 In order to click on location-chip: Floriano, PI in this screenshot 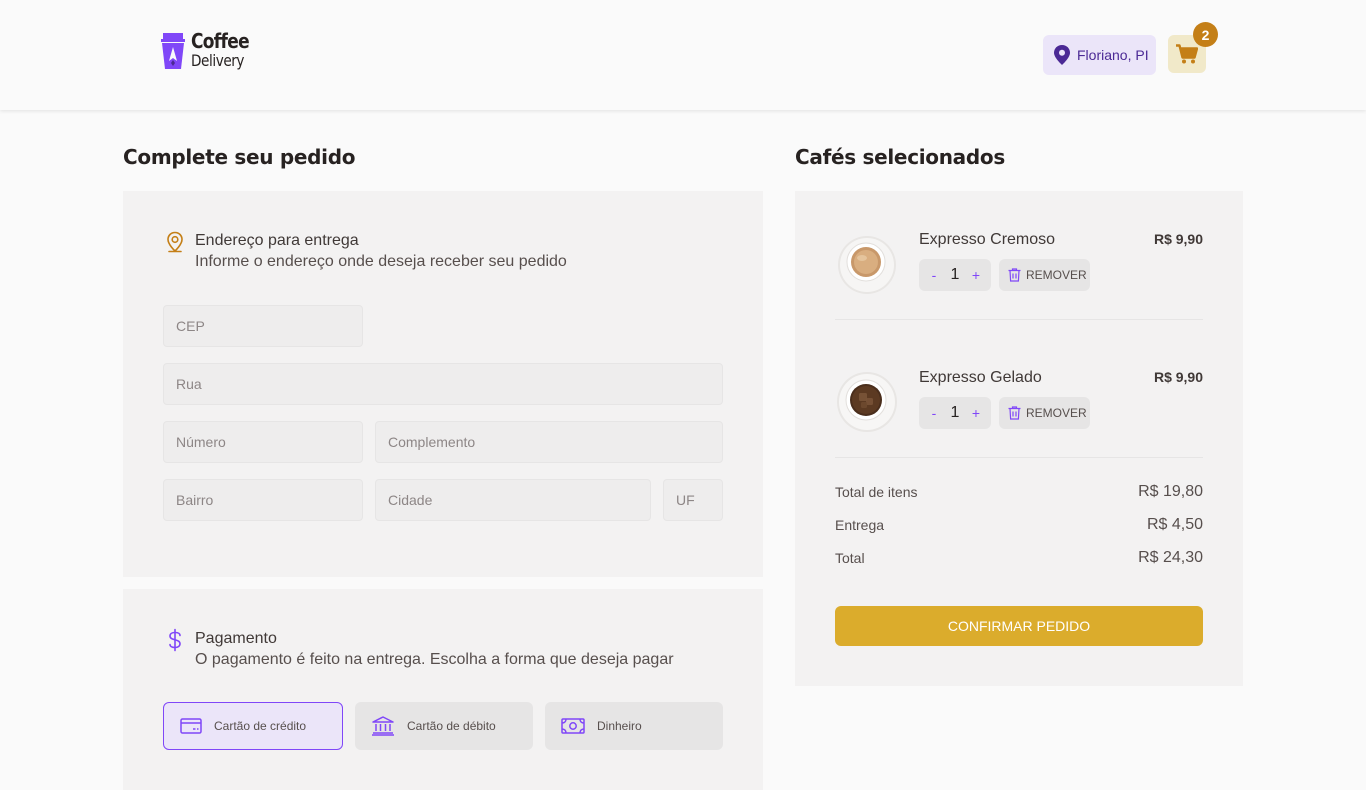, I will do `click(1099, 55)`.